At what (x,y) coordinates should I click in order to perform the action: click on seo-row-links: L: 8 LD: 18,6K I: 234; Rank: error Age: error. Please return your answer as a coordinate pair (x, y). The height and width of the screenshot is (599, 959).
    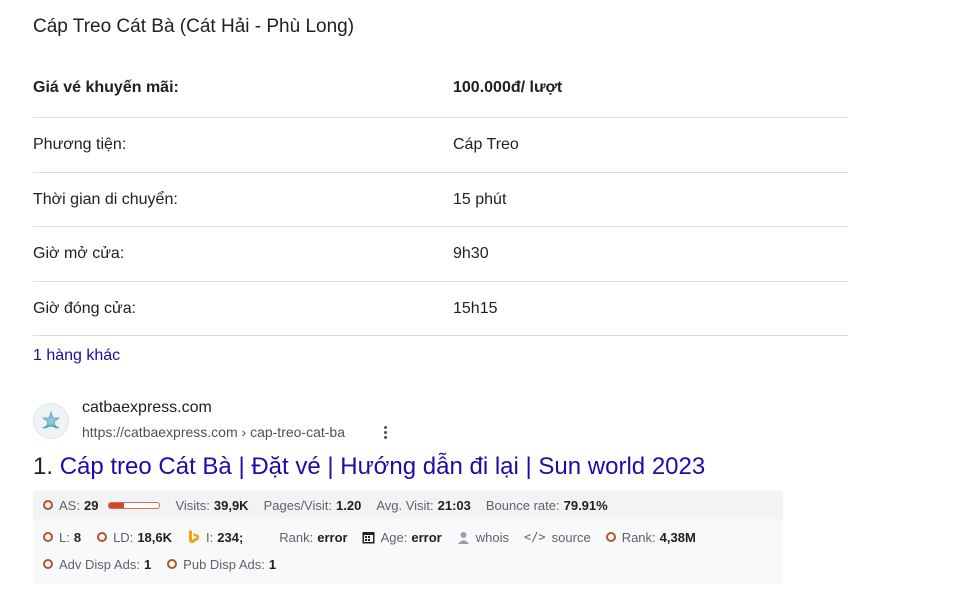
    Looking at the image, I should click on (408, 537).